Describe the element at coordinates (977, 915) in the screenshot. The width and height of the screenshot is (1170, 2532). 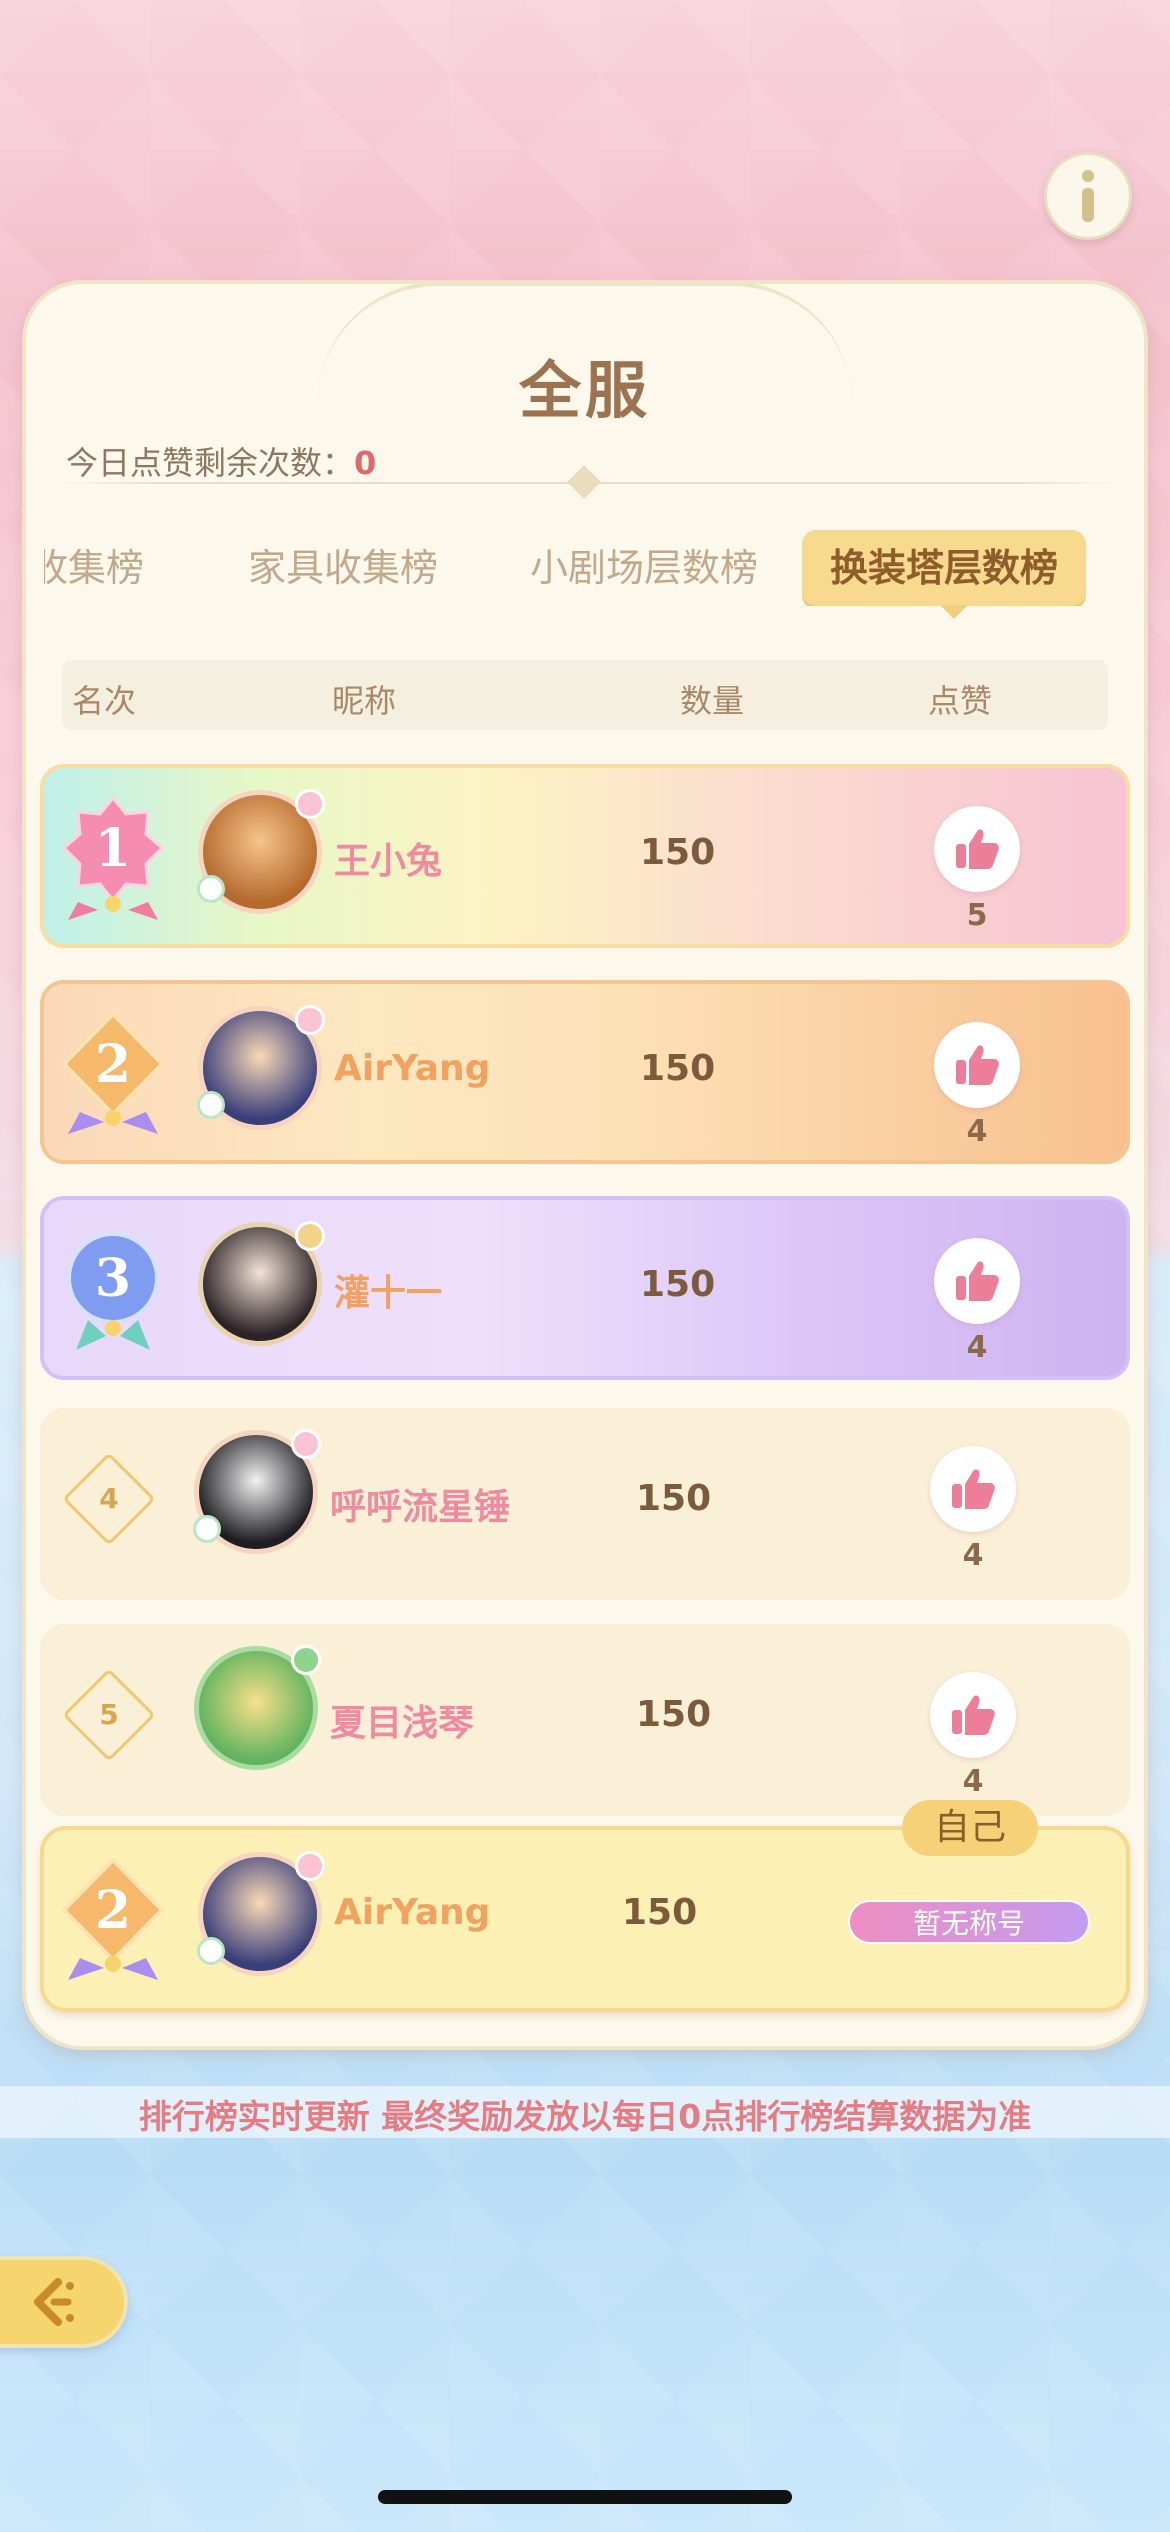
I see `like-count: 5` at that location.